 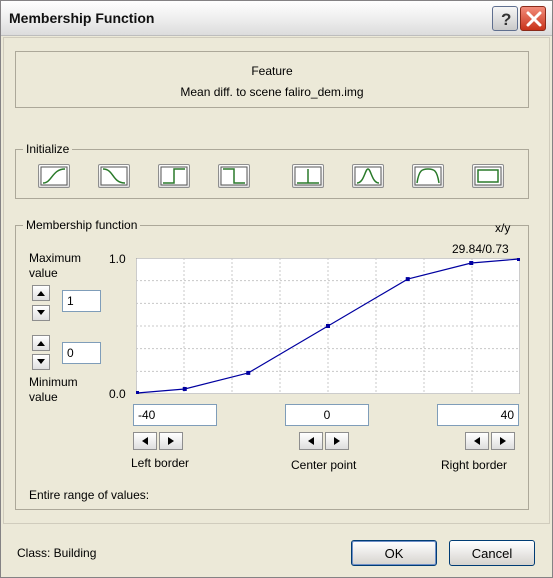 What do you see at coordinates (48, 149) in the screenshot?
I see `initialize-label: Initialize` at bounding box center [48, 149].